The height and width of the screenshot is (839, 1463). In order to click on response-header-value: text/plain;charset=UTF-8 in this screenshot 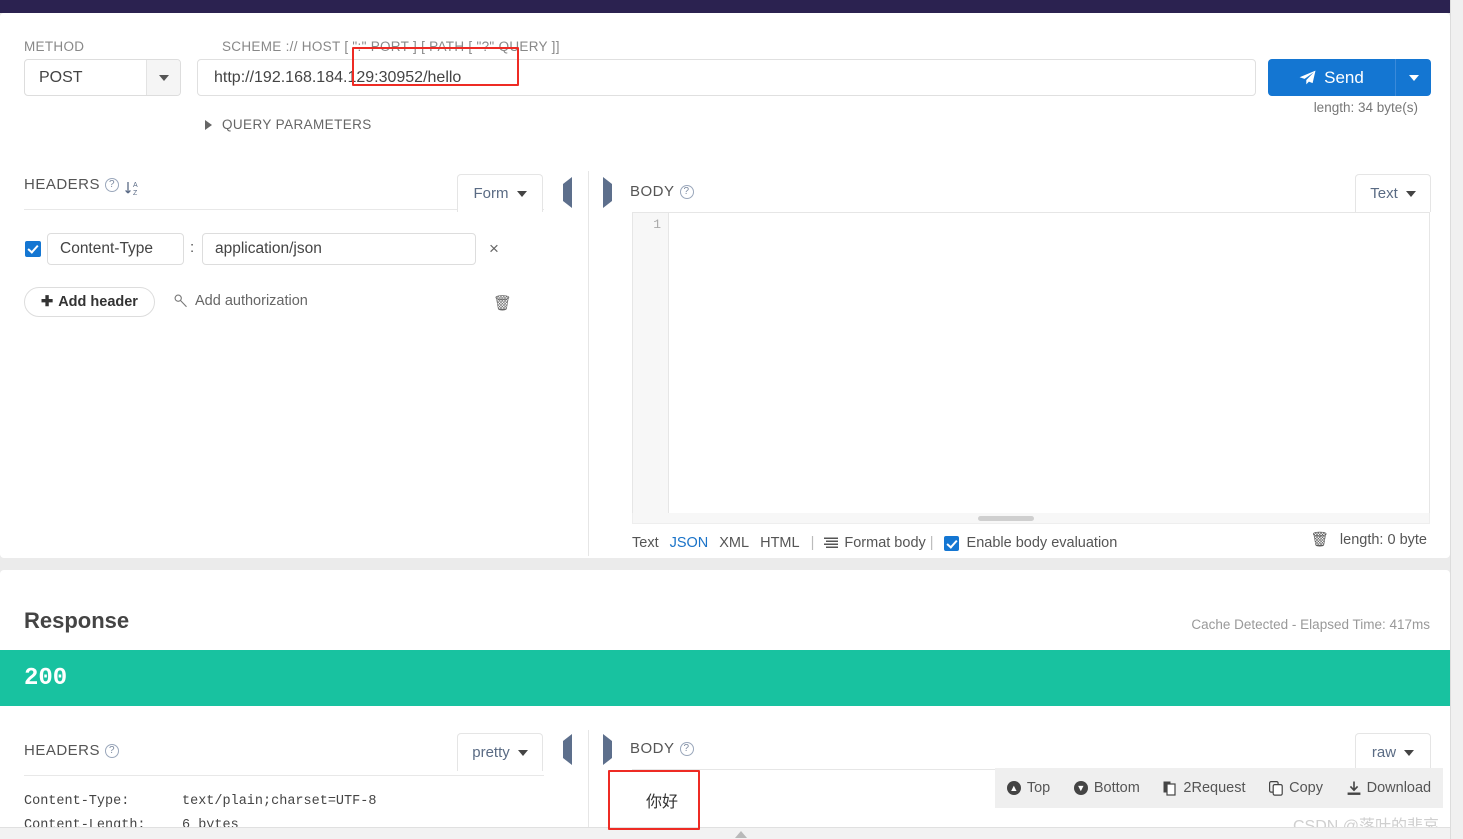, I will do `click(279, 801)`.